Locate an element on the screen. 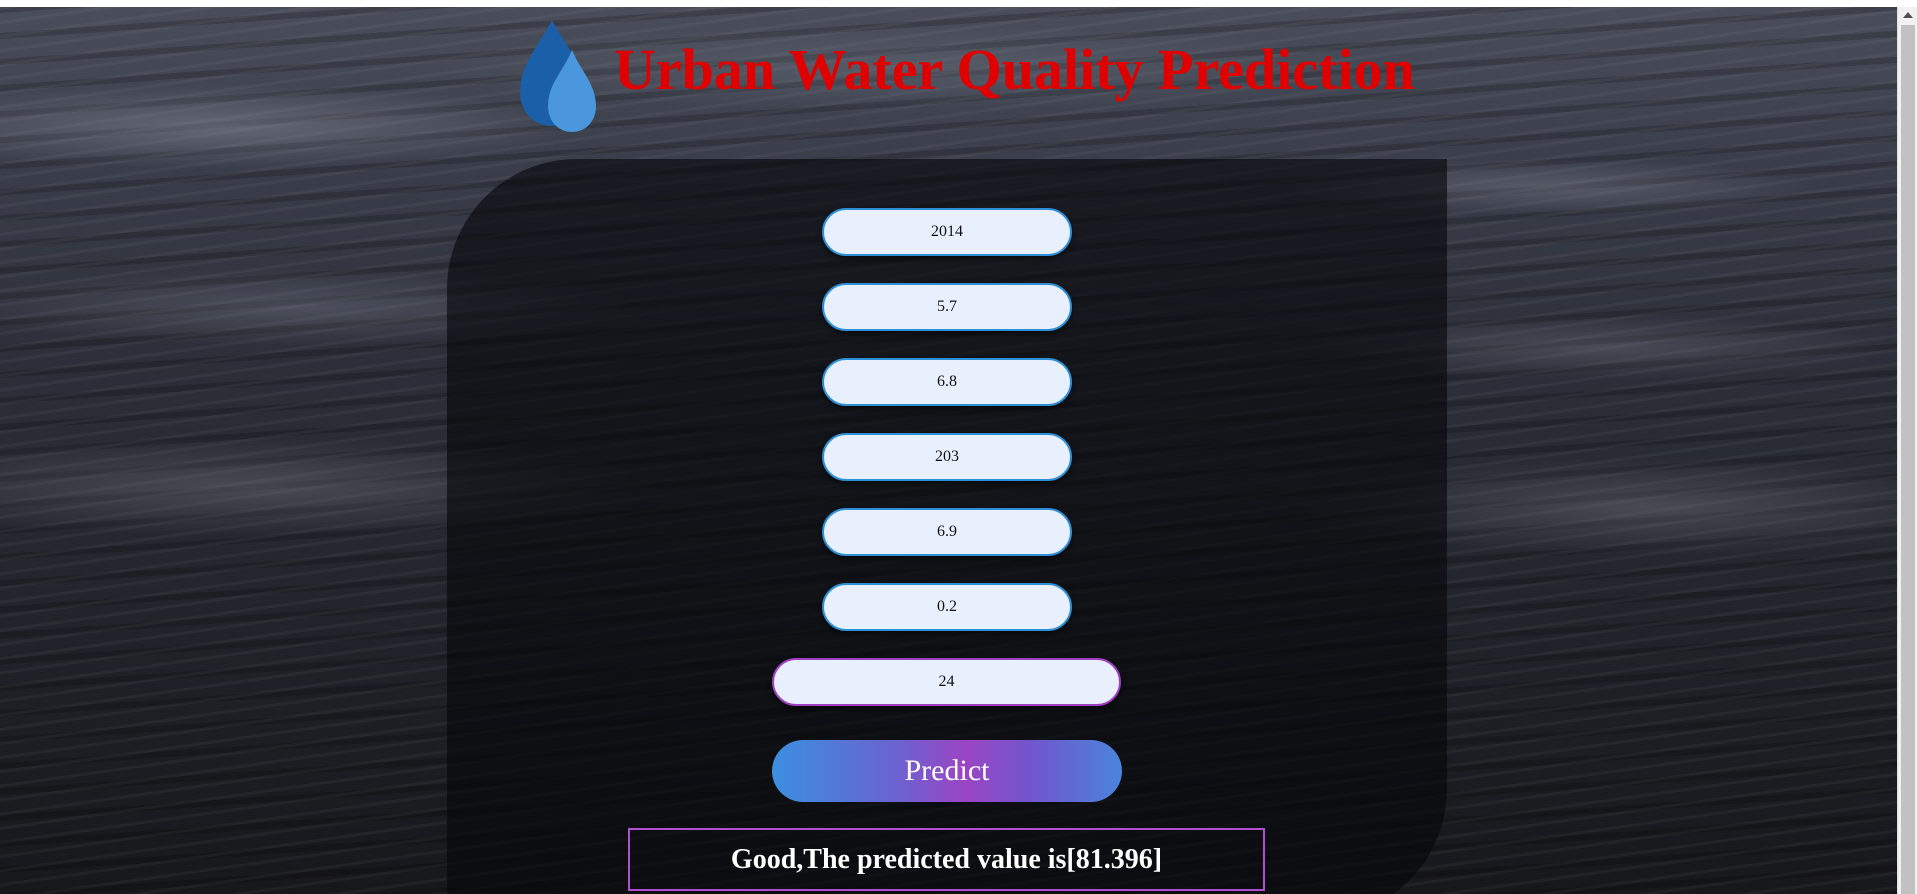 The image size is (1917, 894). predict-button: Predict is located at coordinates (947, 771).